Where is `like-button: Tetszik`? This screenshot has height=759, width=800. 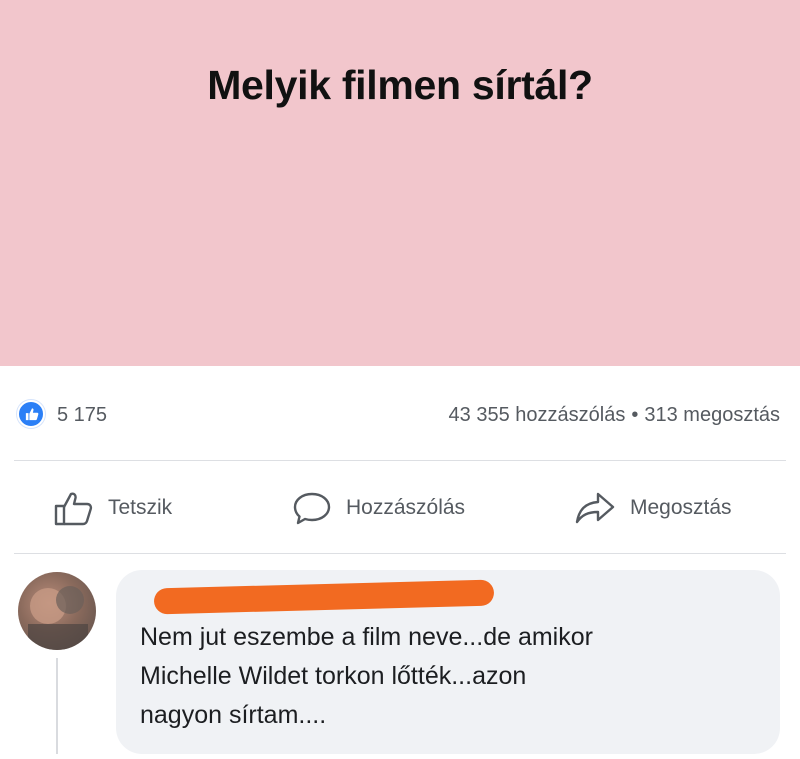
like-button: Tetszik is located at coordinates (112, 508).